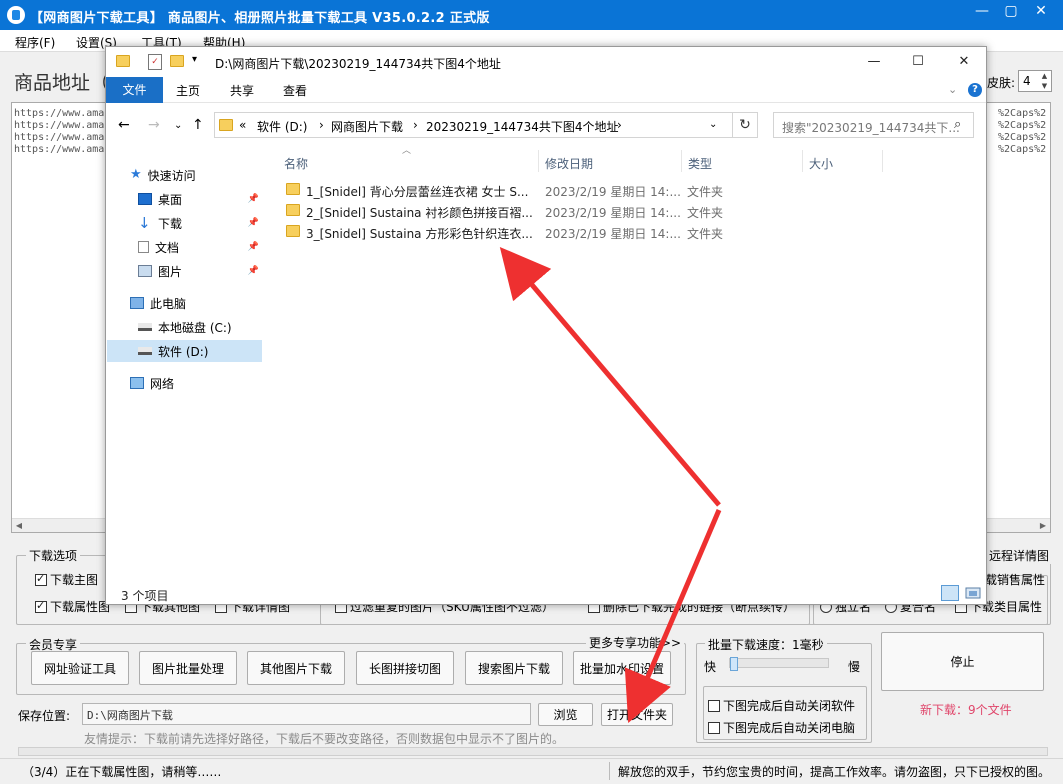  What do you see at coordinates (198, 125) in the screenshot?
I see `up-arrow-icon: ↑` at bounding box center [198, 125].